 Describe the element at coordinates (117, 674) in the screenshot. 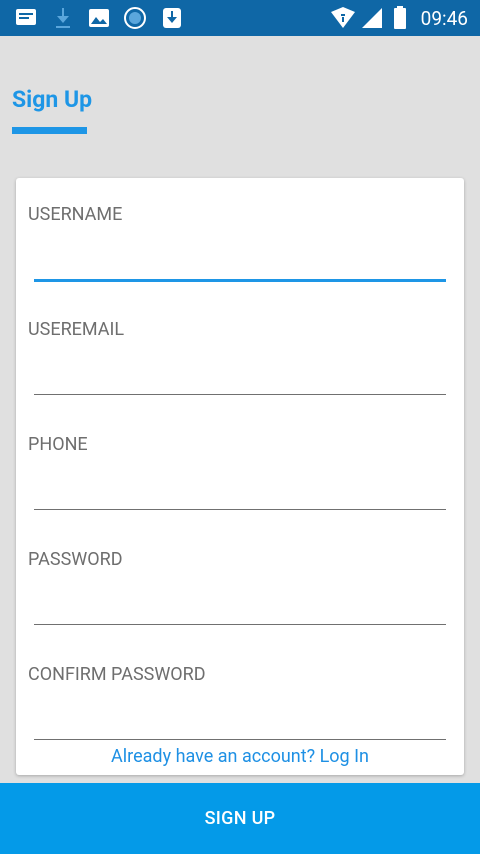

I see `confirm-password-label: CONFIRM PASSWORD` at that location.